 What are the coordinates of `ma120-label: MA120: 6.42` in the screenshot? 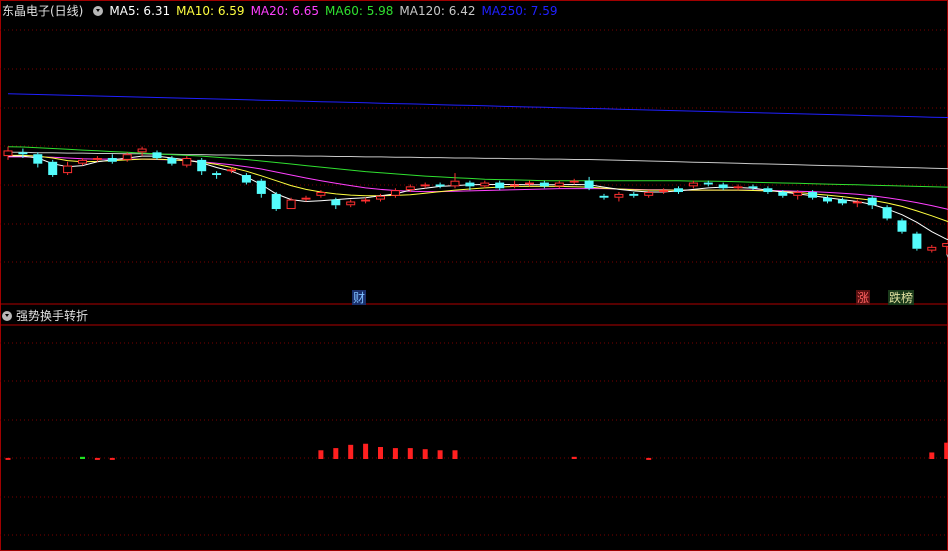 It's located at (437, 11).